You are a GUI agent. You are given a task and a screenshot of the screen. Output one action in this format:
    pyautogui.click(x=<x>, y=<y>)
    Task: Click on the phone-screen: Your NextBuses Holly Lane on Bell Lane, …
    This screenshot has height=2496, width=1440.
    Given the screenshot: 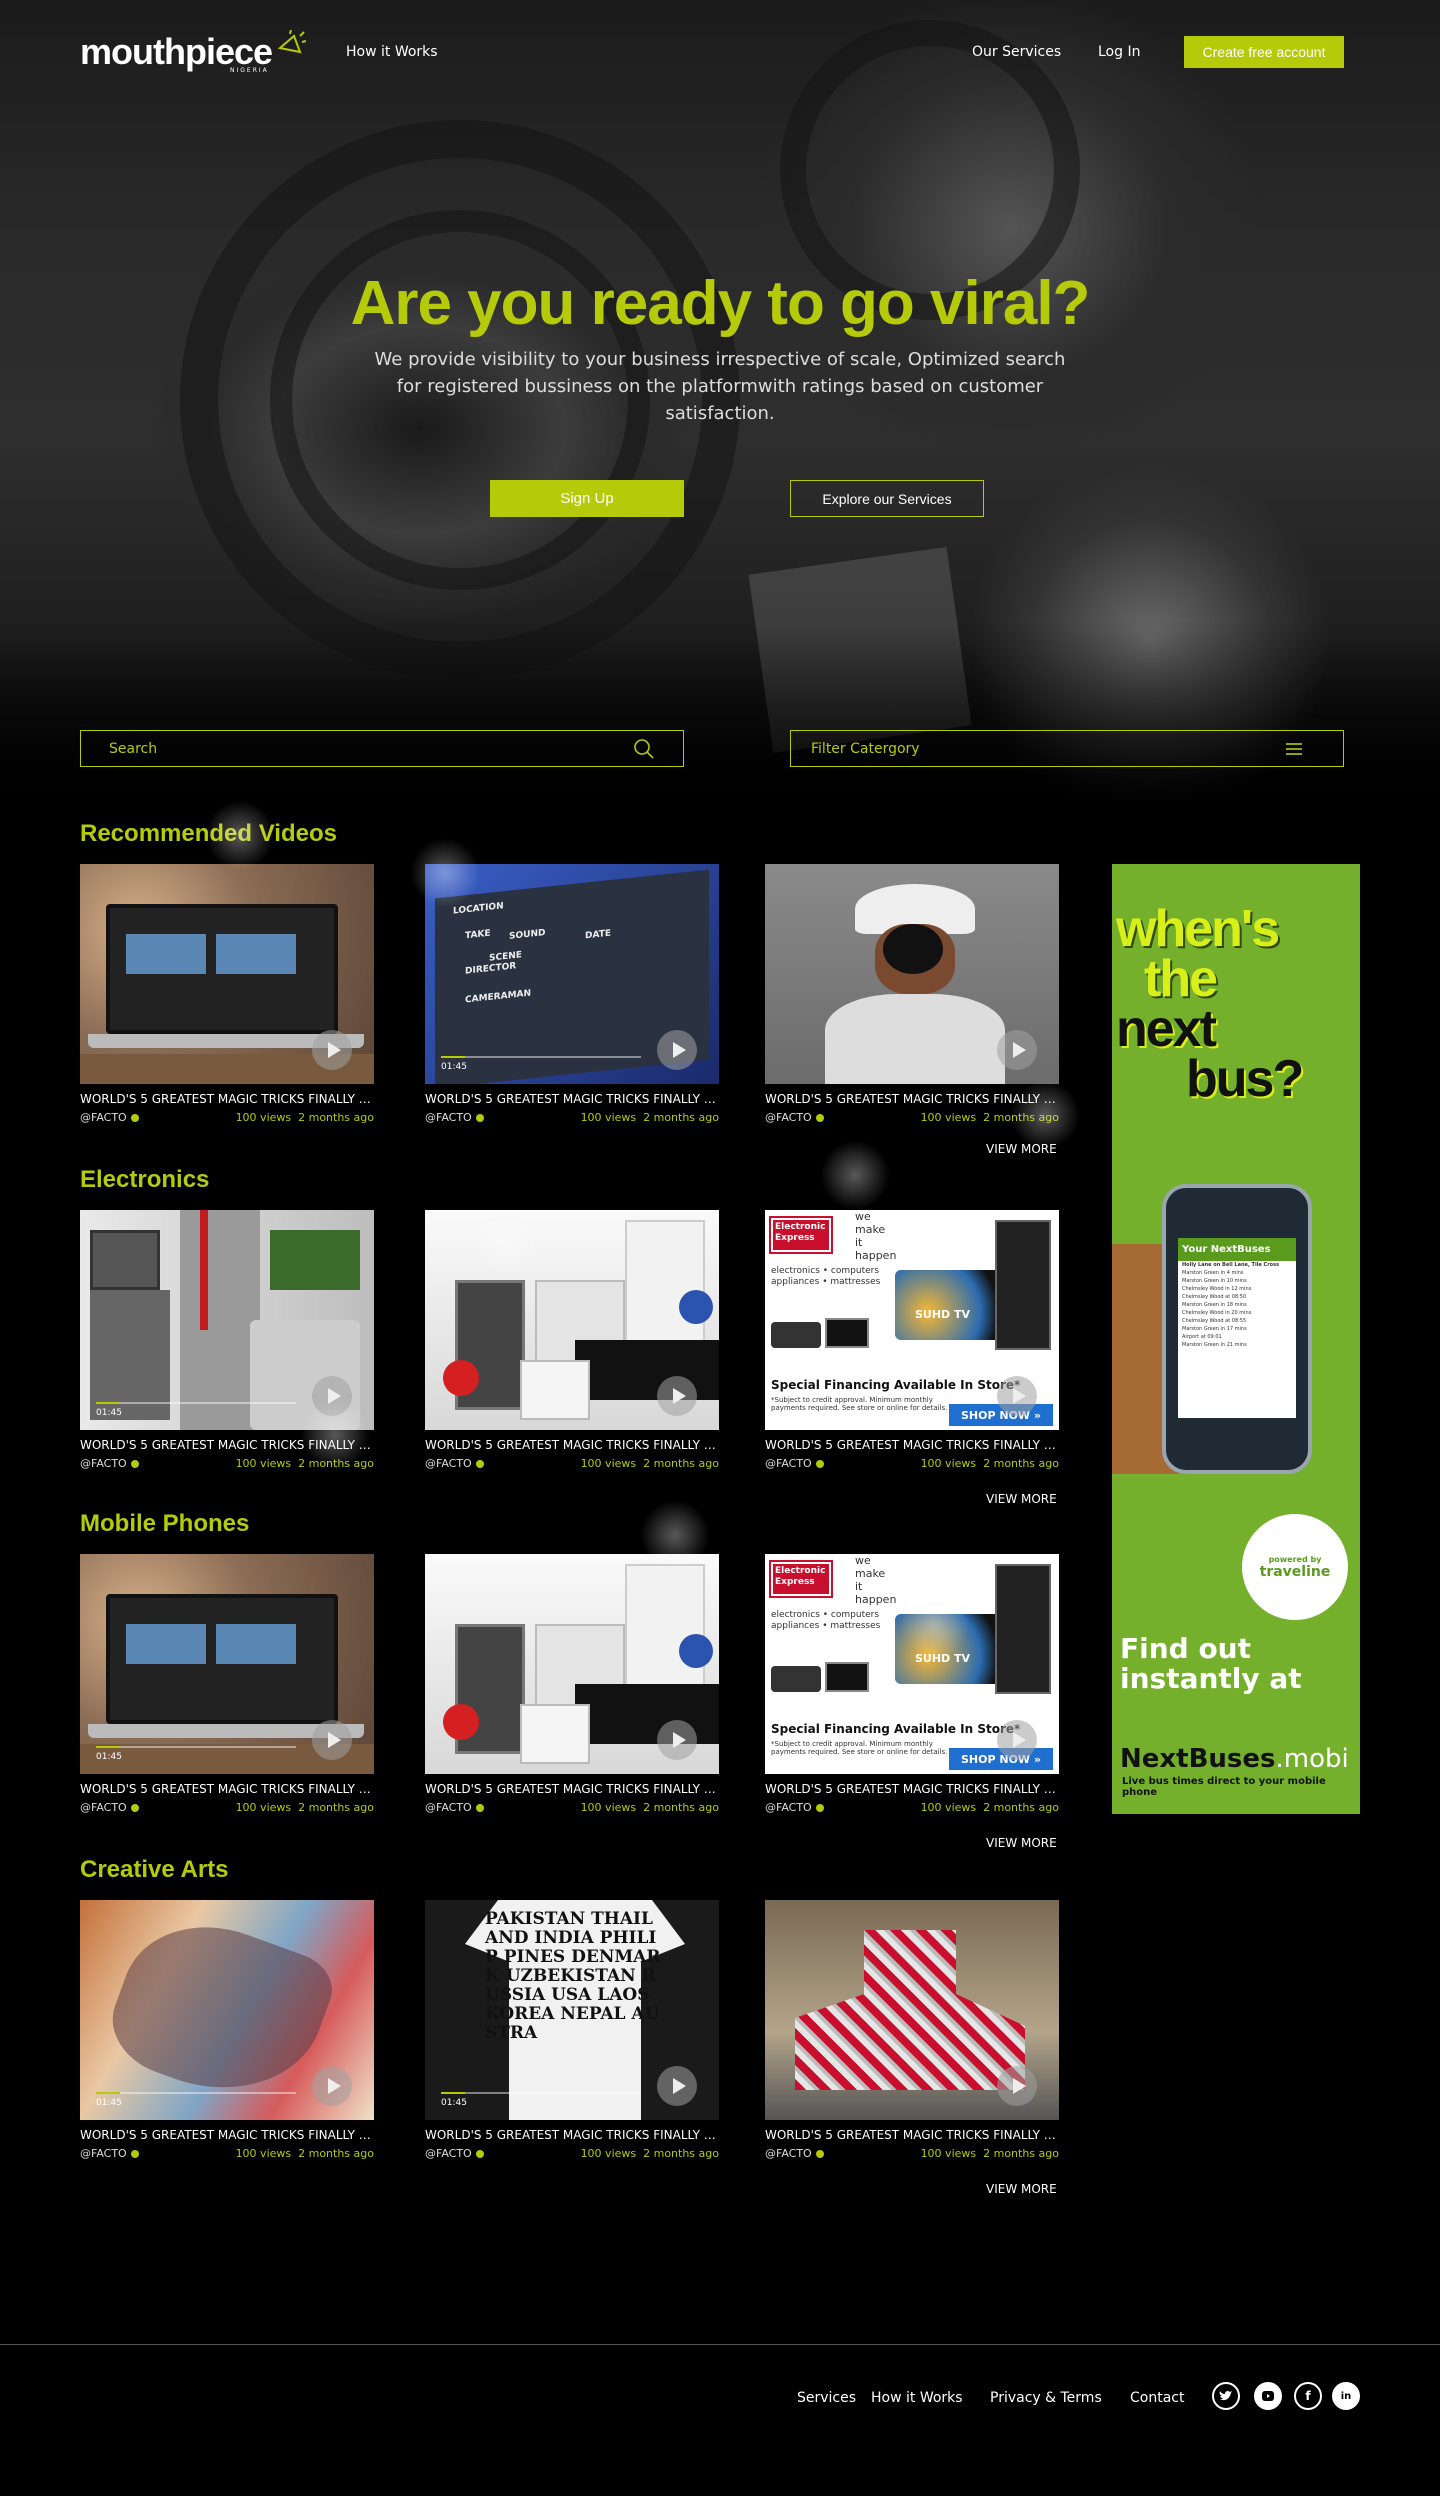 What is the action you would take?
    pyautogui.click(x=1237, y=1328)
    